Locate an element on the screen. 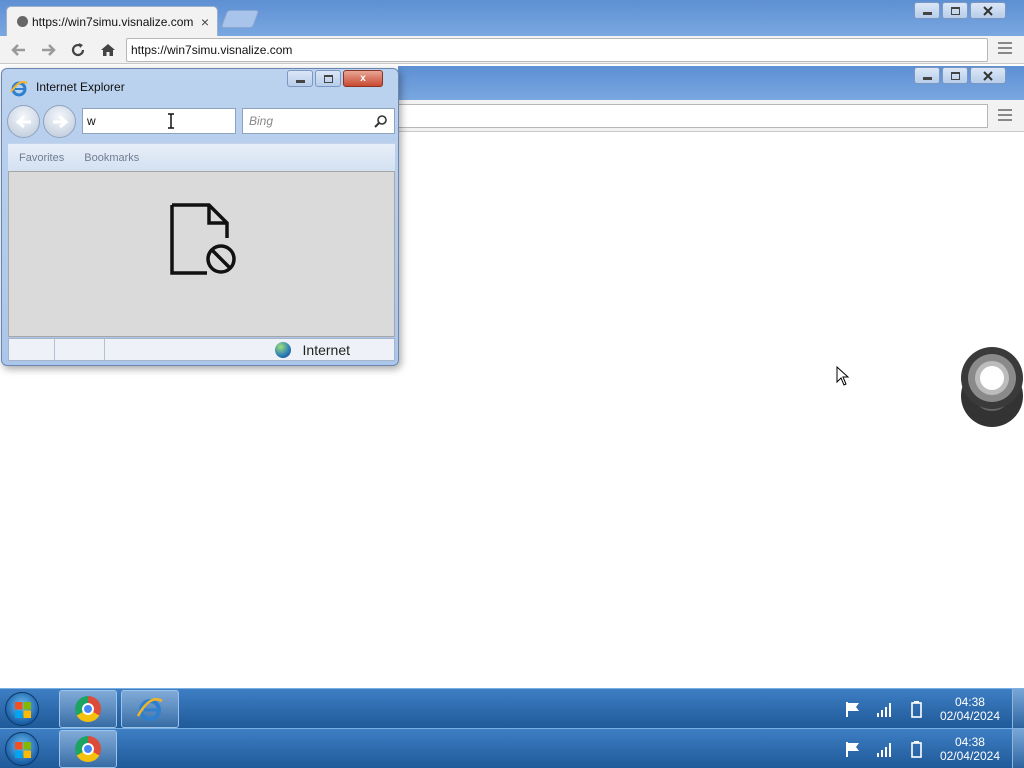  second-maximize-button is located at coordinates (955, 75).